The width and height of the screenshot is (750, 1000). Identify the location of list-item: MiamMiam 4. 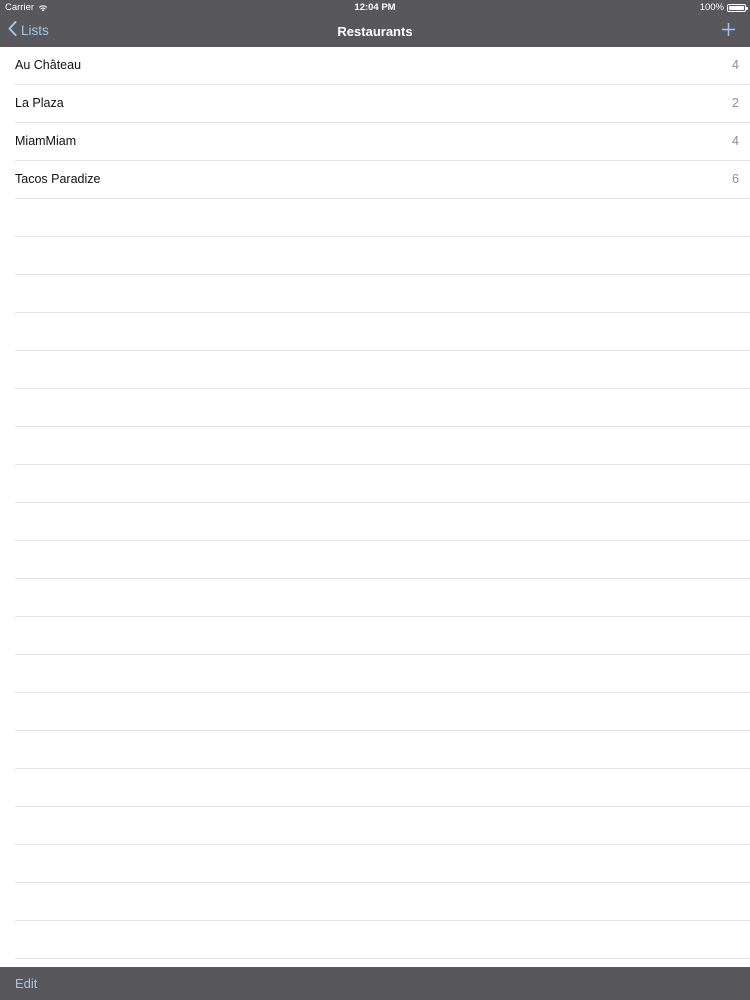
(375, 142).